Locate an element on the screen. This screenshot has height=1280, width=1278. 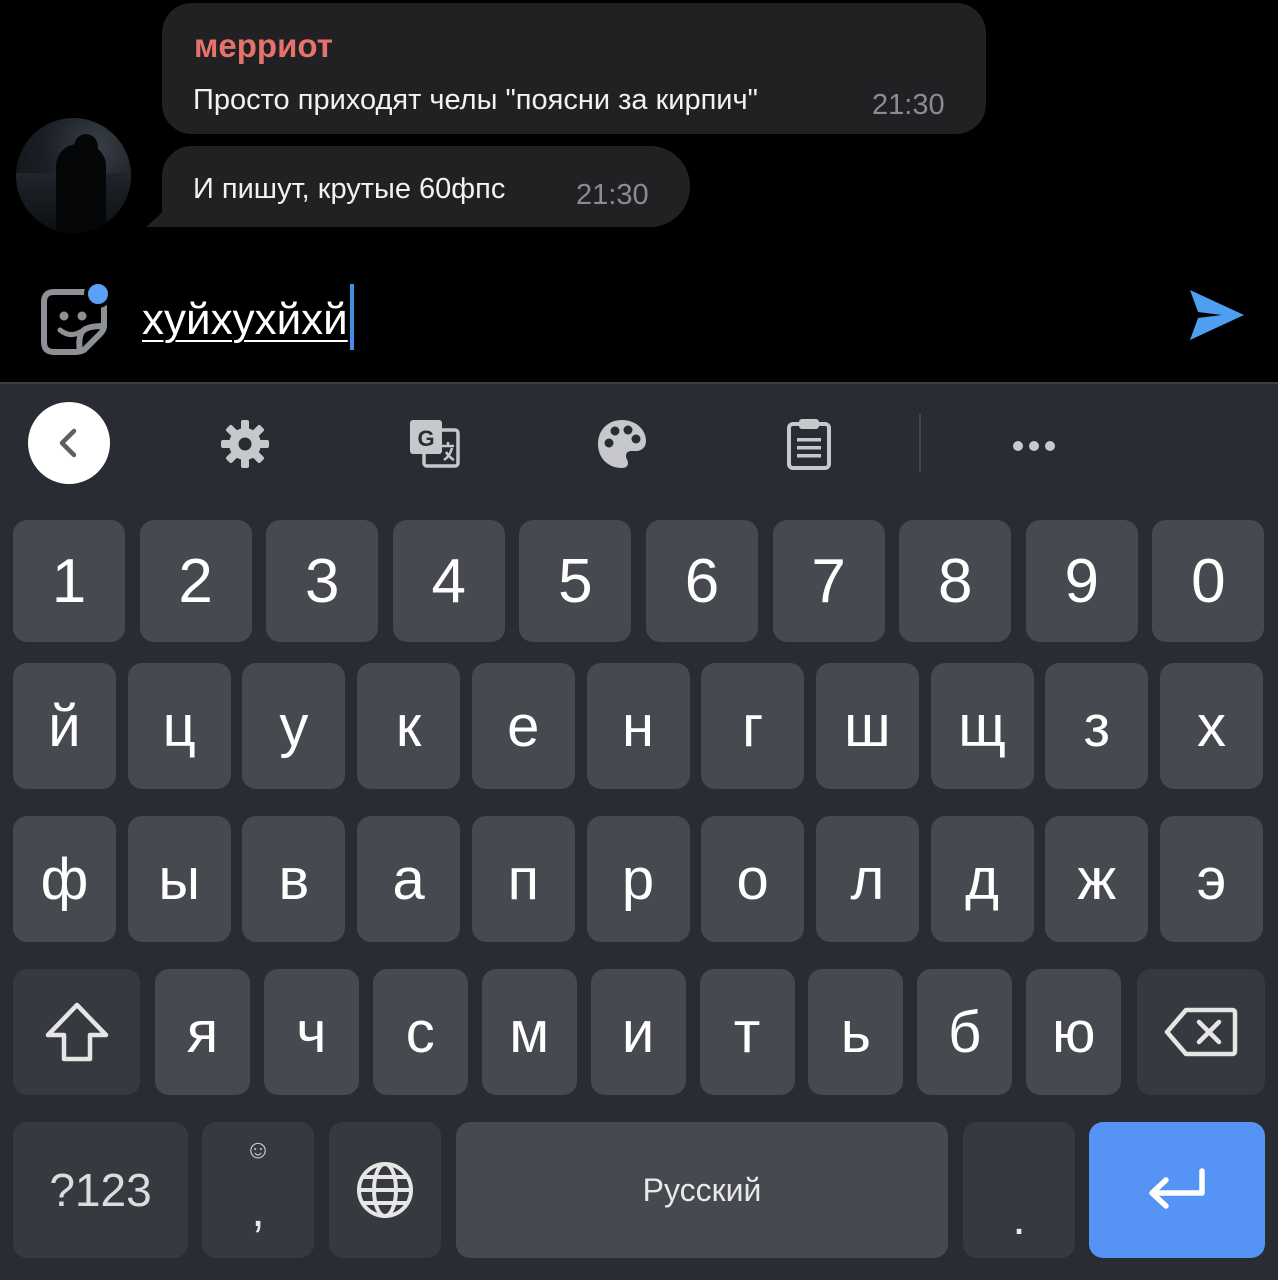
letter-key-label: в is located at coordinates (294, 879).